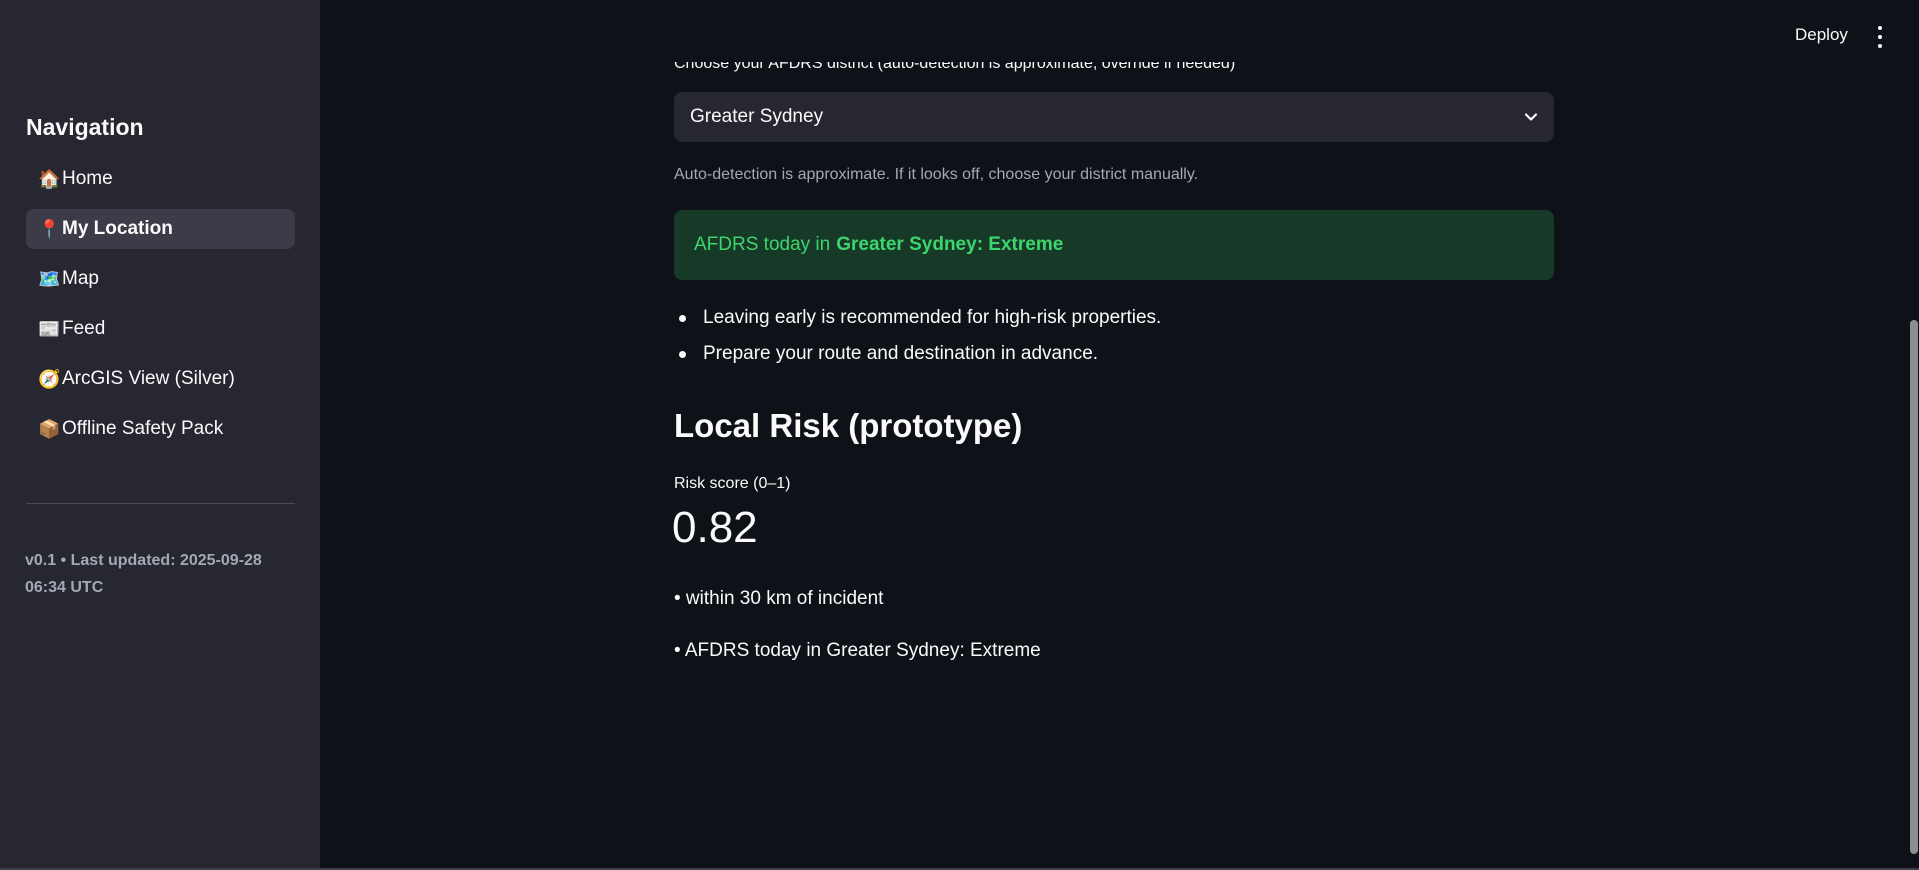 The image size is (1919, 870). I want to click on sidebar-item-my-location: 📍 My Location, so click(160, 229).